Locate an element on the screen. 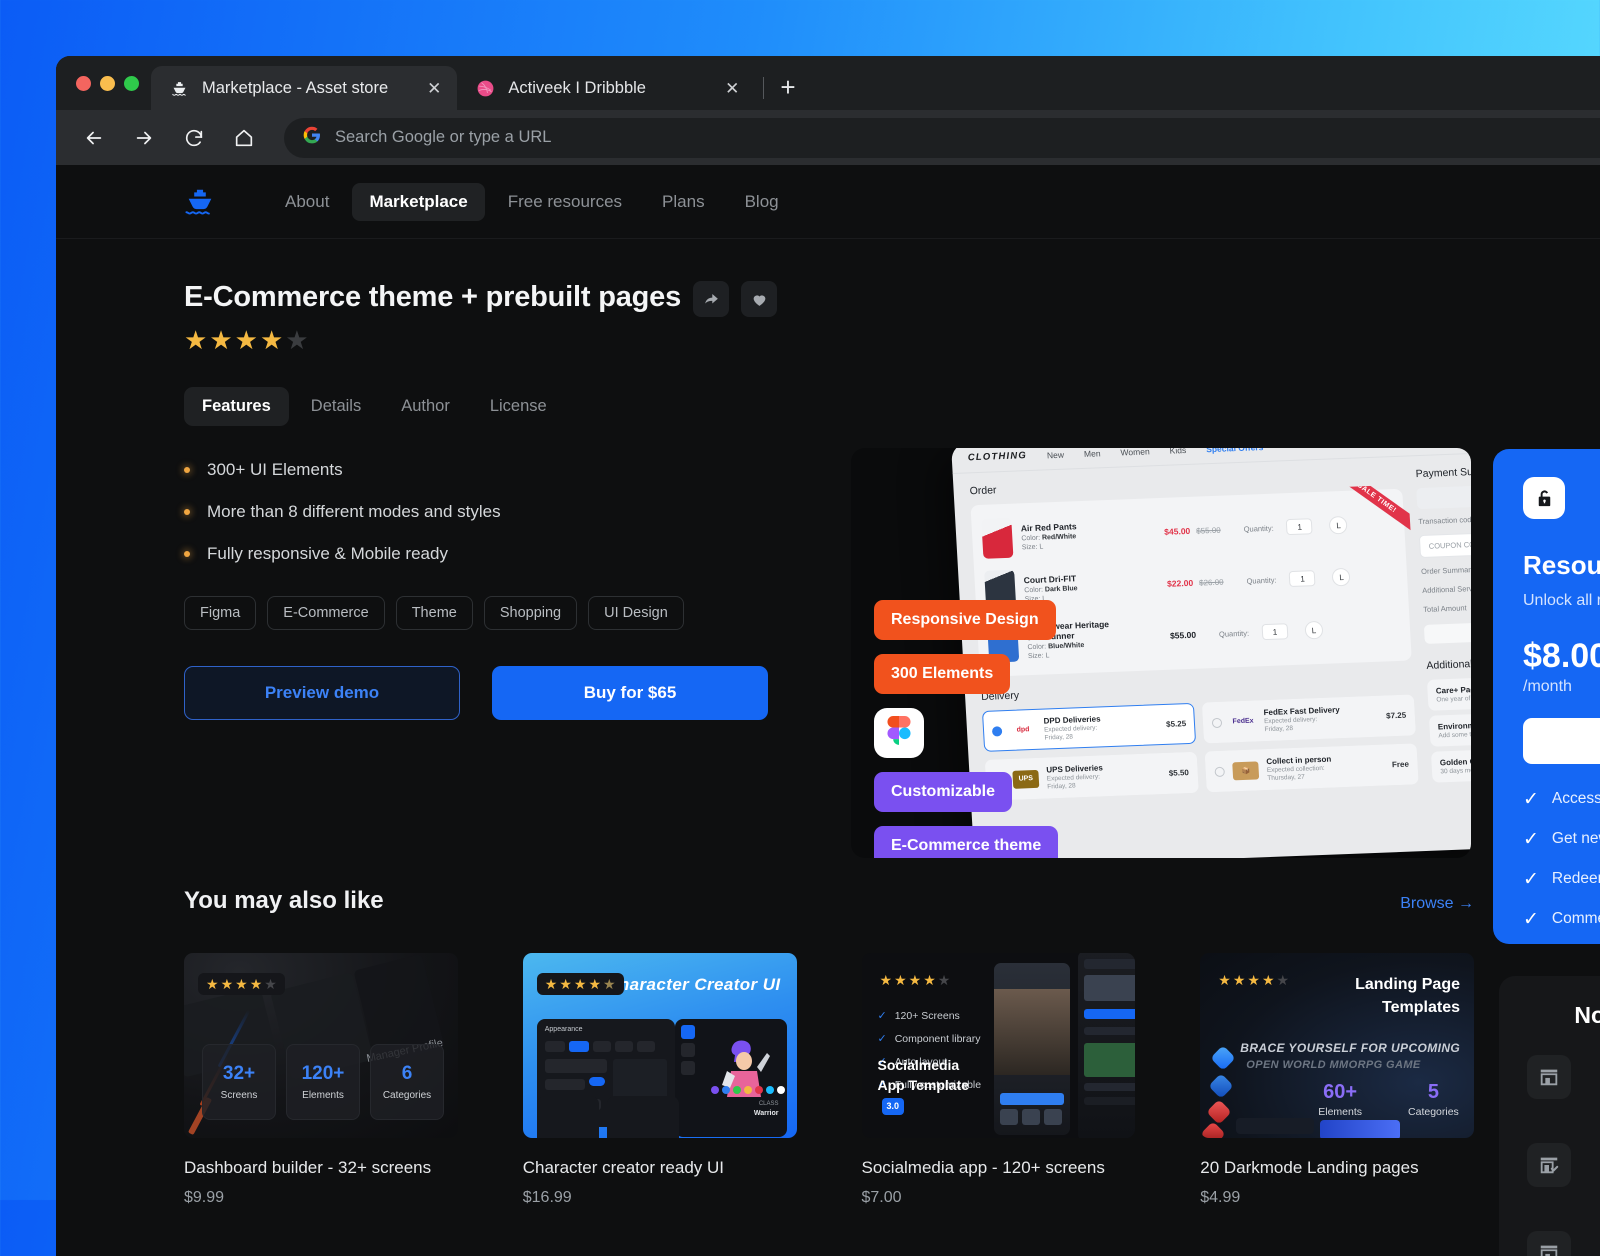 Image resolution: width=1600 pixels, height=1256 pixels. mock-brand: CLOTHING is located at coordinates (997, 457).